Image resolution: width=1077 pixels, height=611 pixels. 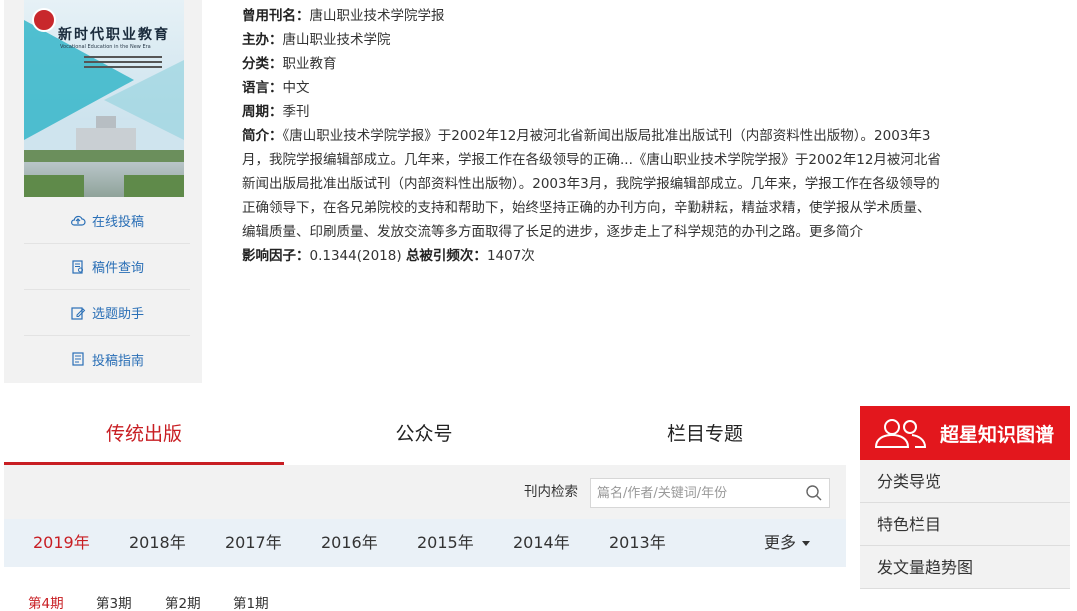 I want to click on category-row: 分类：职业教育, so click(x=289, y=64).